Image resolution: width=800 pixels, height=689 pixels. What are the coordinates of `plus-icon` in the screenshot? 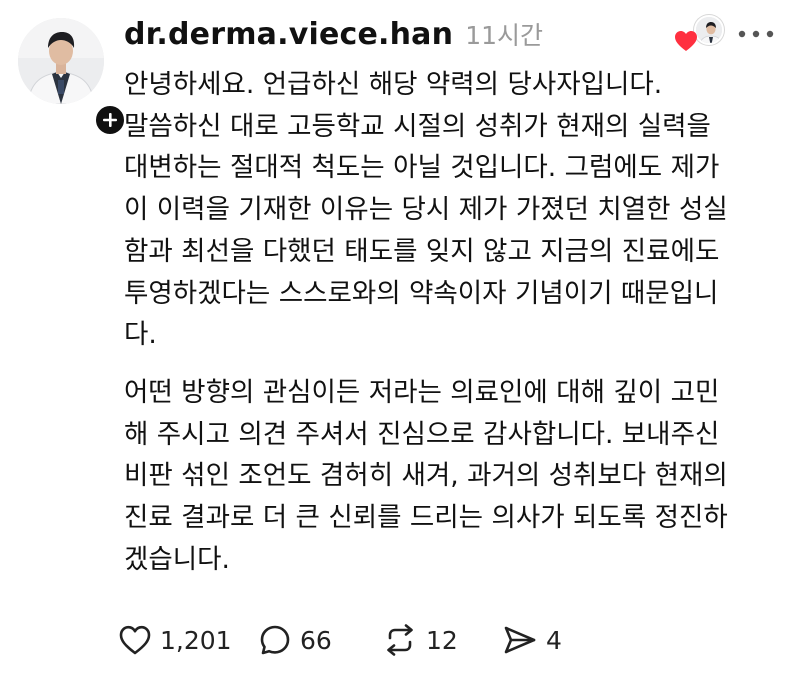 It's located at (110, 120).